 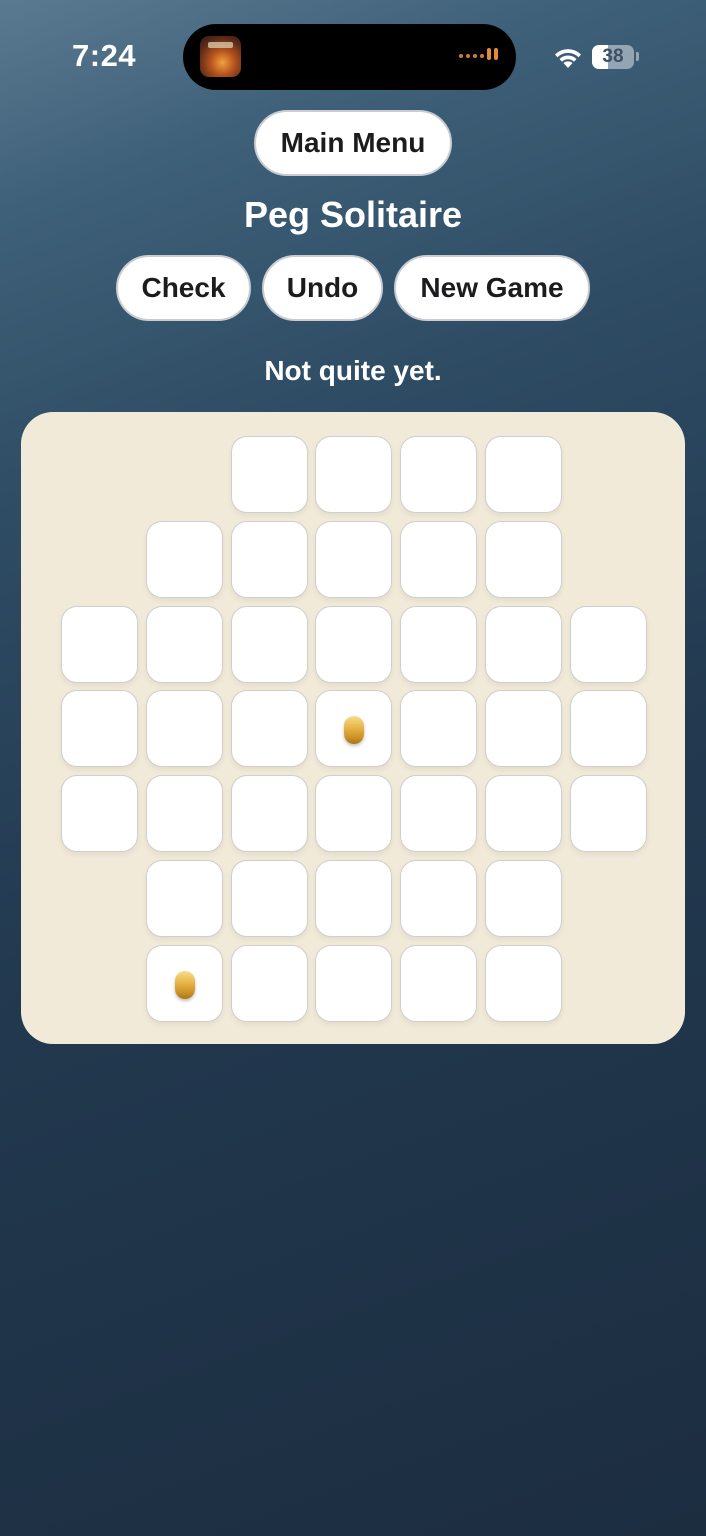 I want to click on board-hole-r5c3, so click(x=354, y=898).